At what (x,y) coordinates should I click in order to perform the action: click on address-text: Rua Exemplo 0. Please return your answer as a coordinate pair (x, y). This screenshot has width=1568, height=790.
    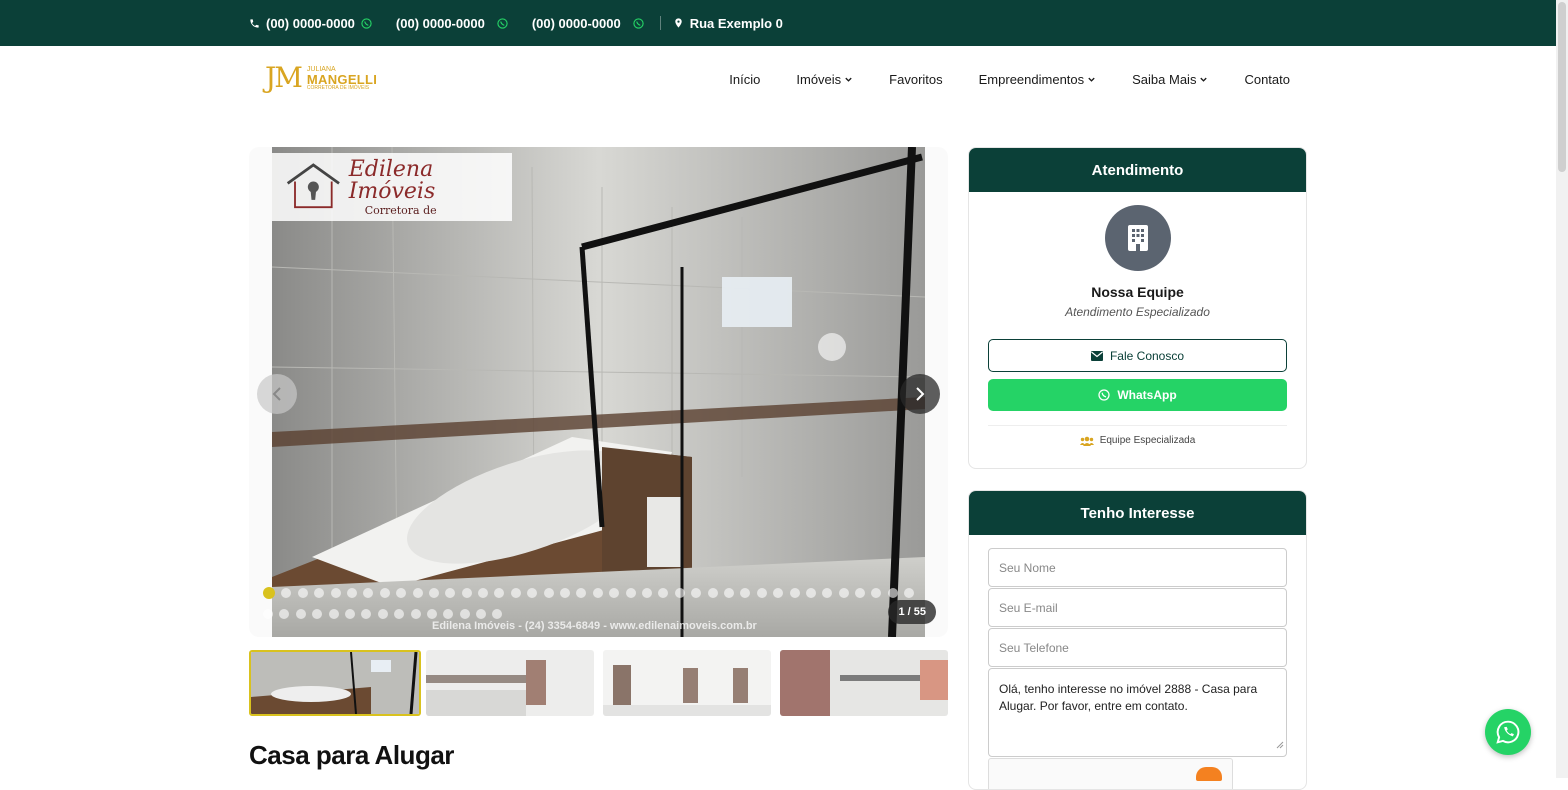
    Looking at the image, I should click on (736, 23).